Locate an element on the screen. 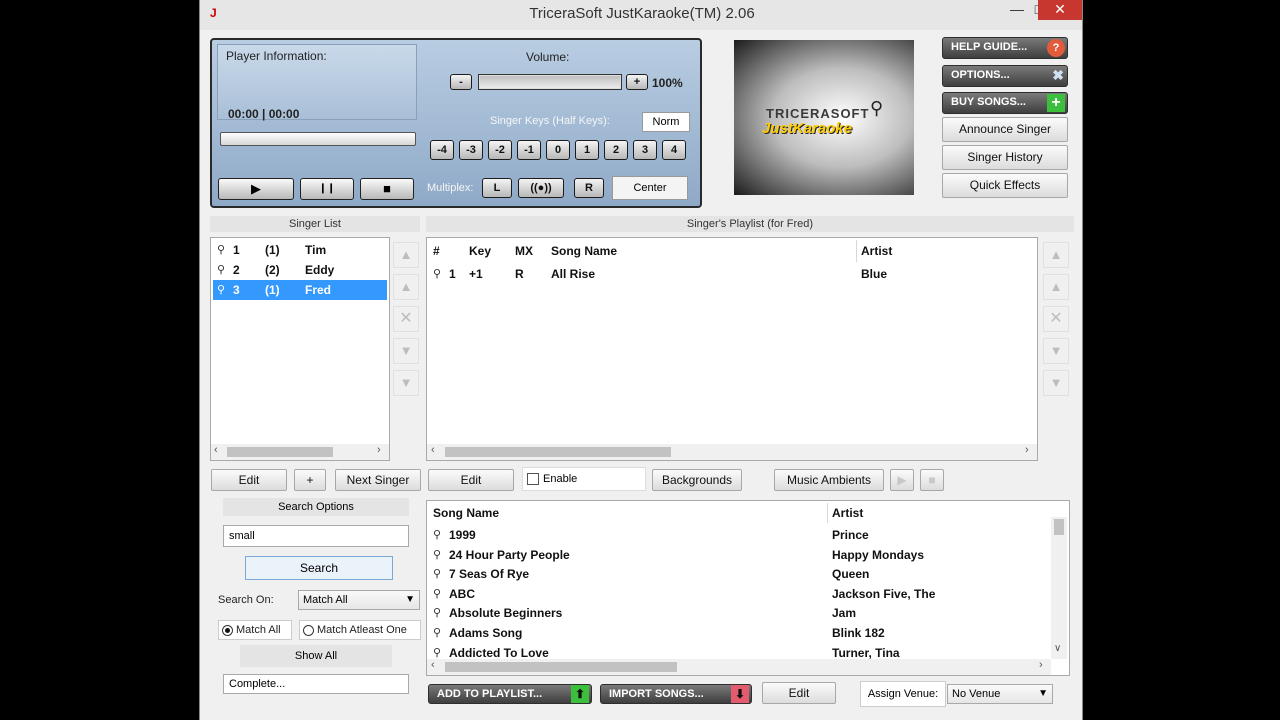 The width and height of the screenshot is (1280, 720). close-button: ✕ is located at coordinates (1060, 10).